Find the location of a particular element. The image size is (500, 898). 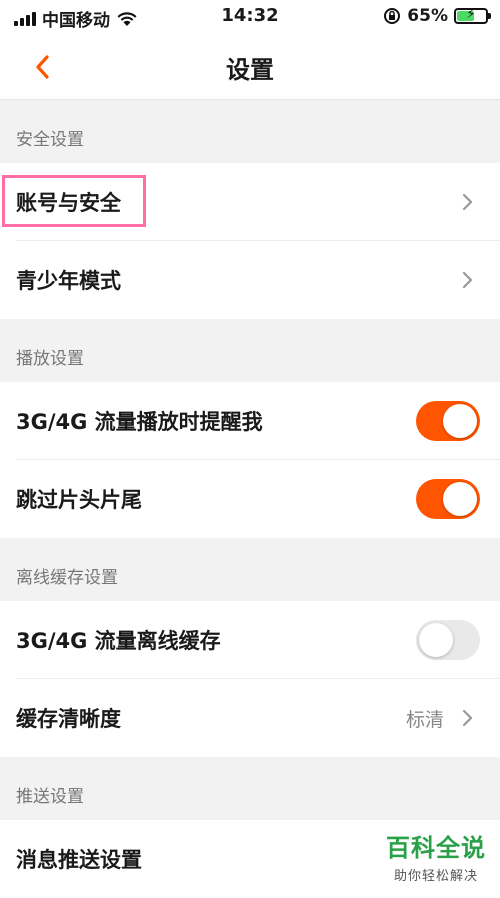

skip-intro-outro-row: 跳过片头片尾 is located at coordinates (250, 499).